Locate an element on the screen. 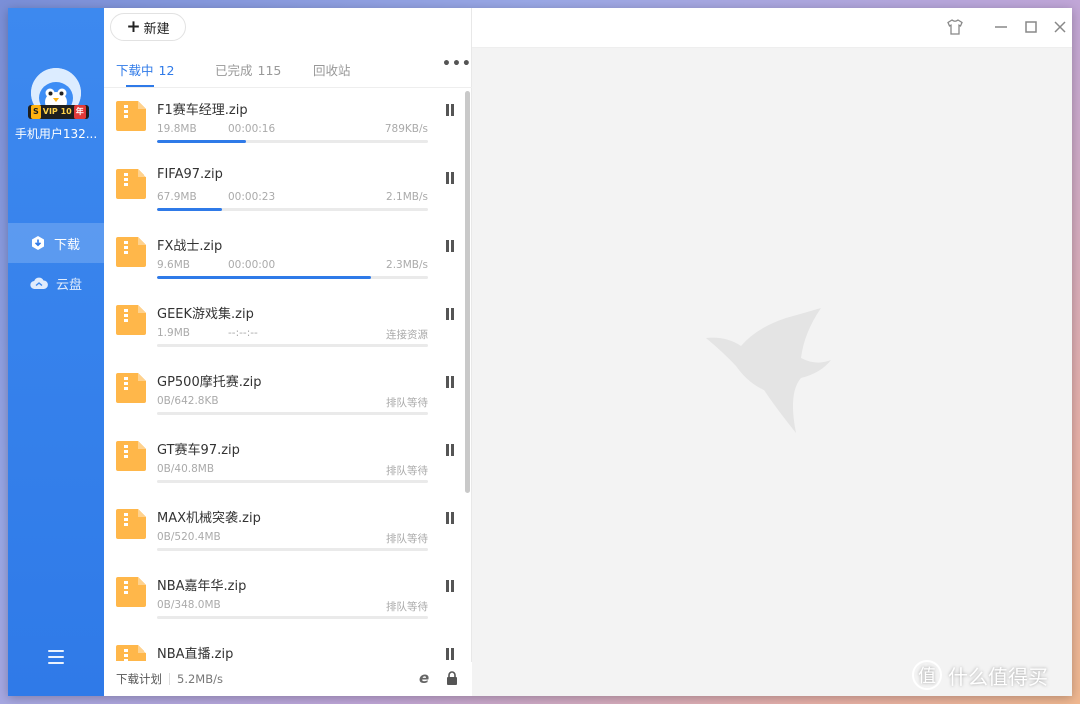 The height and width of the screenshot is (704, 1080). scrollbar is located at coordinates (467, 292).